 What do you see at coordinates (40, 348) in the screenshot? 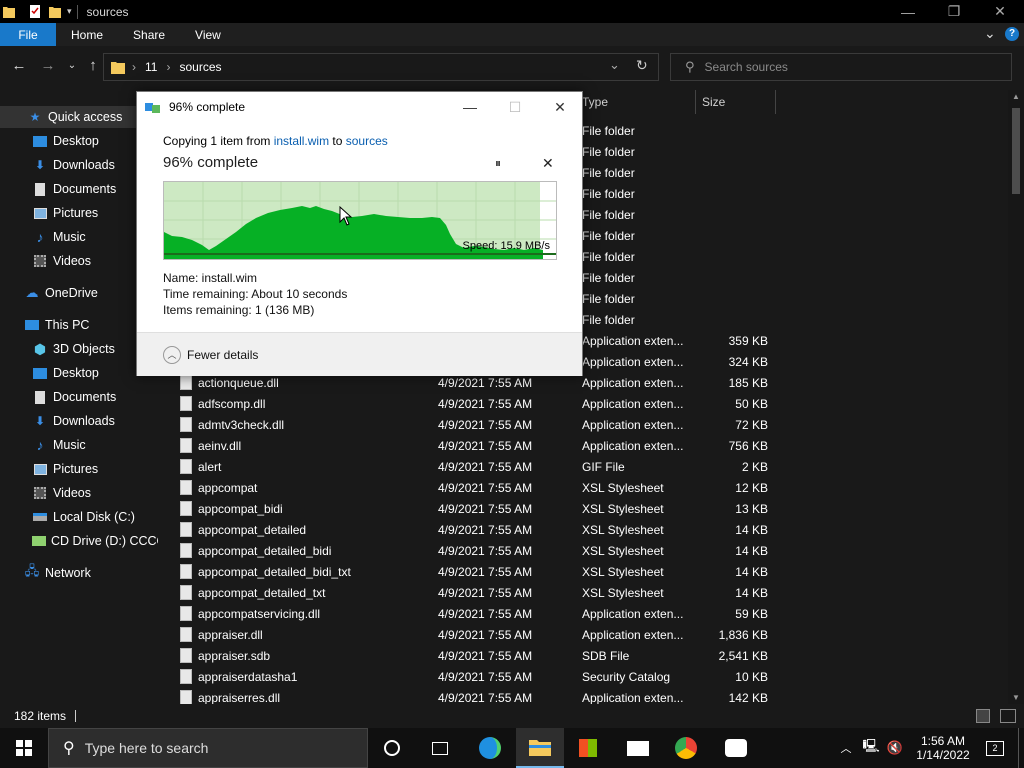
I see `cube-icon: ⬢` at bounding box center [40, 348].